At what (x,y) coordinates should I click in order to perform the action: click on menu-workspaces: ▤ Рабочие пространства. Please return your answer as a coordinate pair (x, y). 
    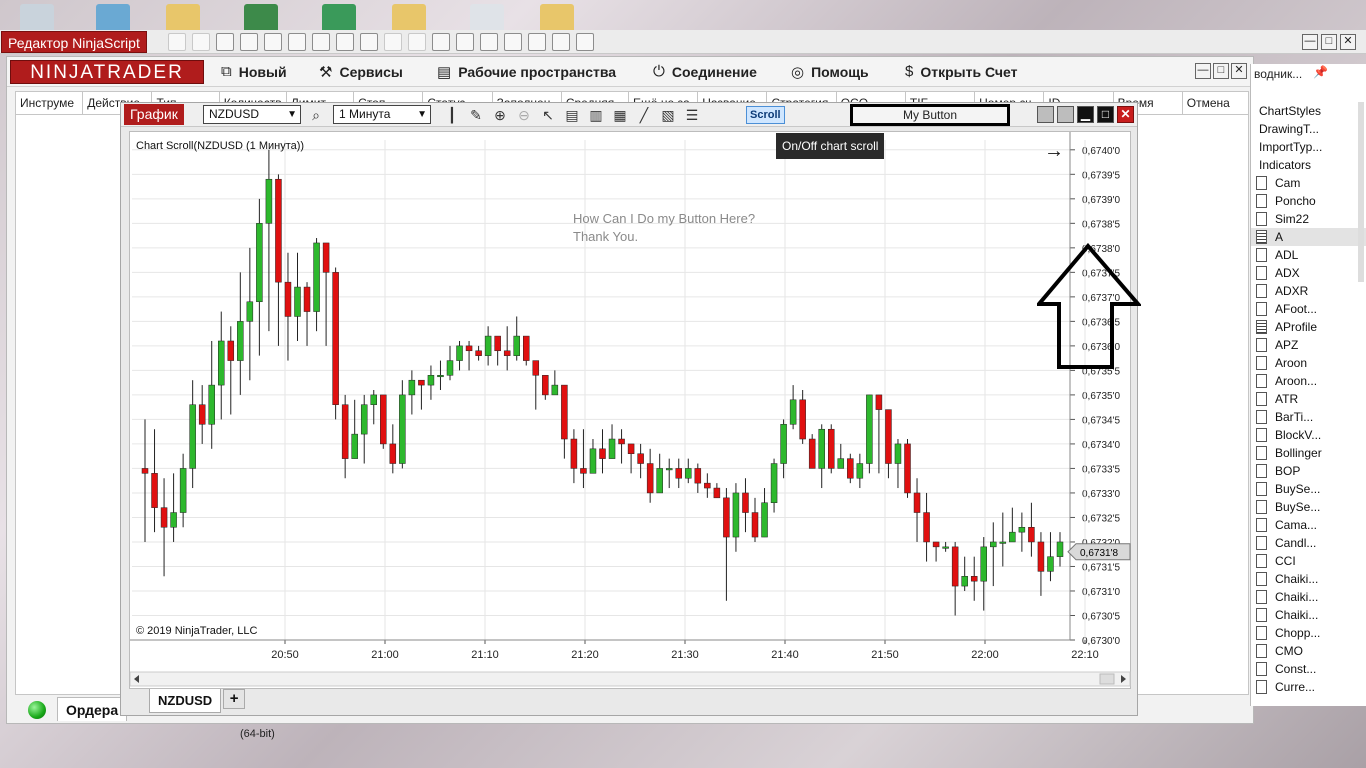
    Looking at the image, I should click on (526, 72).